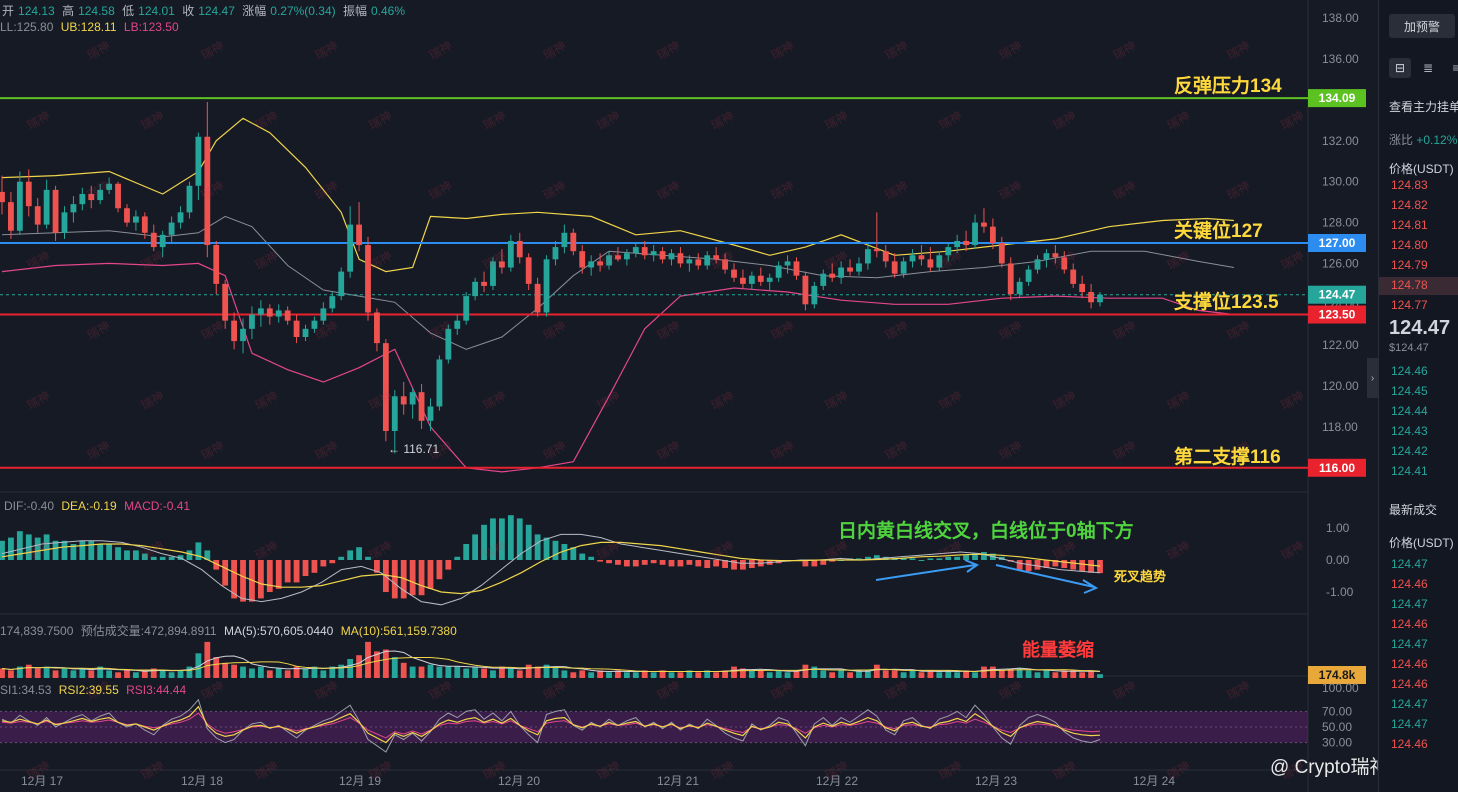  I want to click on trade-price-row: 124.47, so click(1409, 644).